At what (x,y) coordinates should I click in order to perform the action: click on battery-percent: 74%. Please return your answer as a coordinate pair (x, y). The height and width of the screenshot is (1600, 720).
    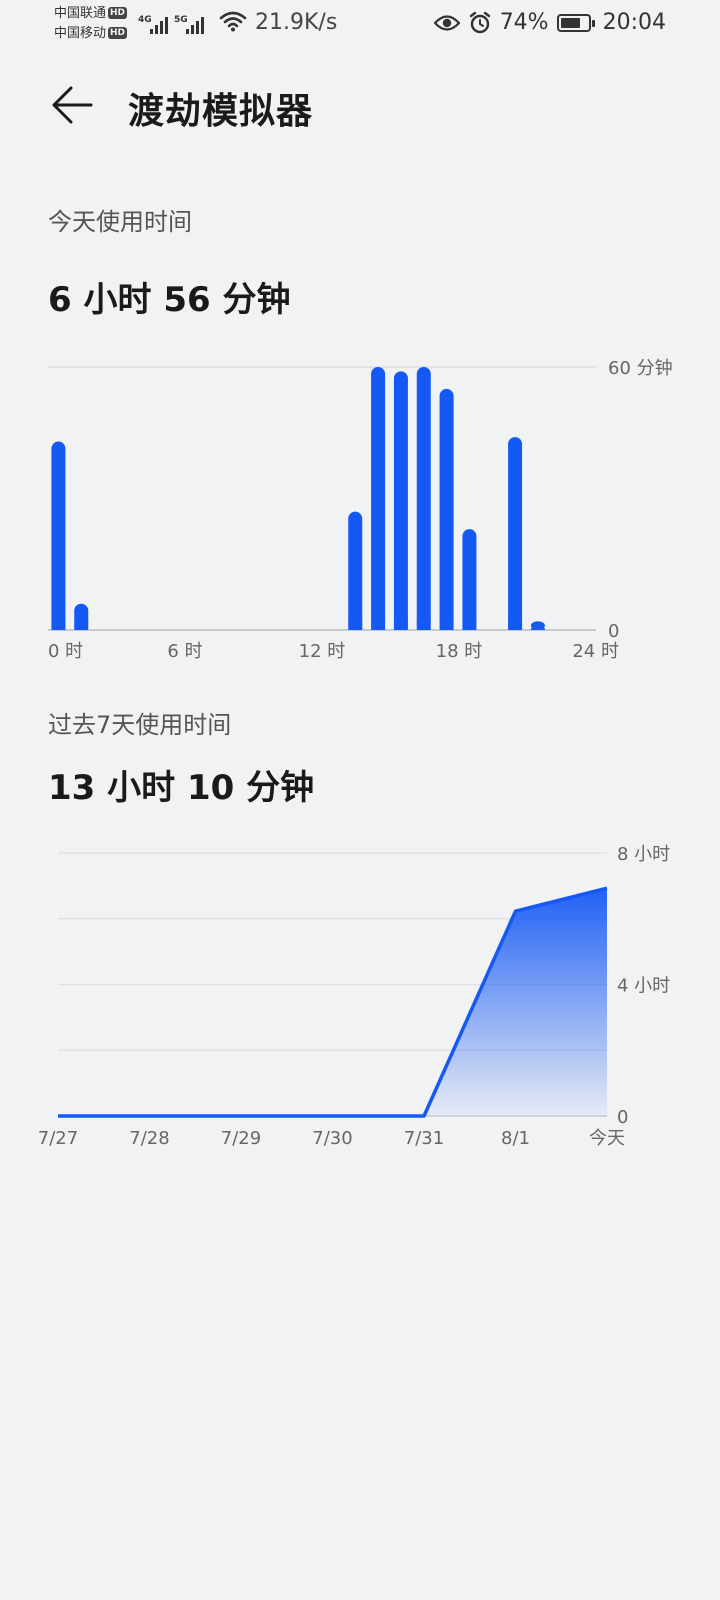
    Looking at the image, I should click on (524, 22).